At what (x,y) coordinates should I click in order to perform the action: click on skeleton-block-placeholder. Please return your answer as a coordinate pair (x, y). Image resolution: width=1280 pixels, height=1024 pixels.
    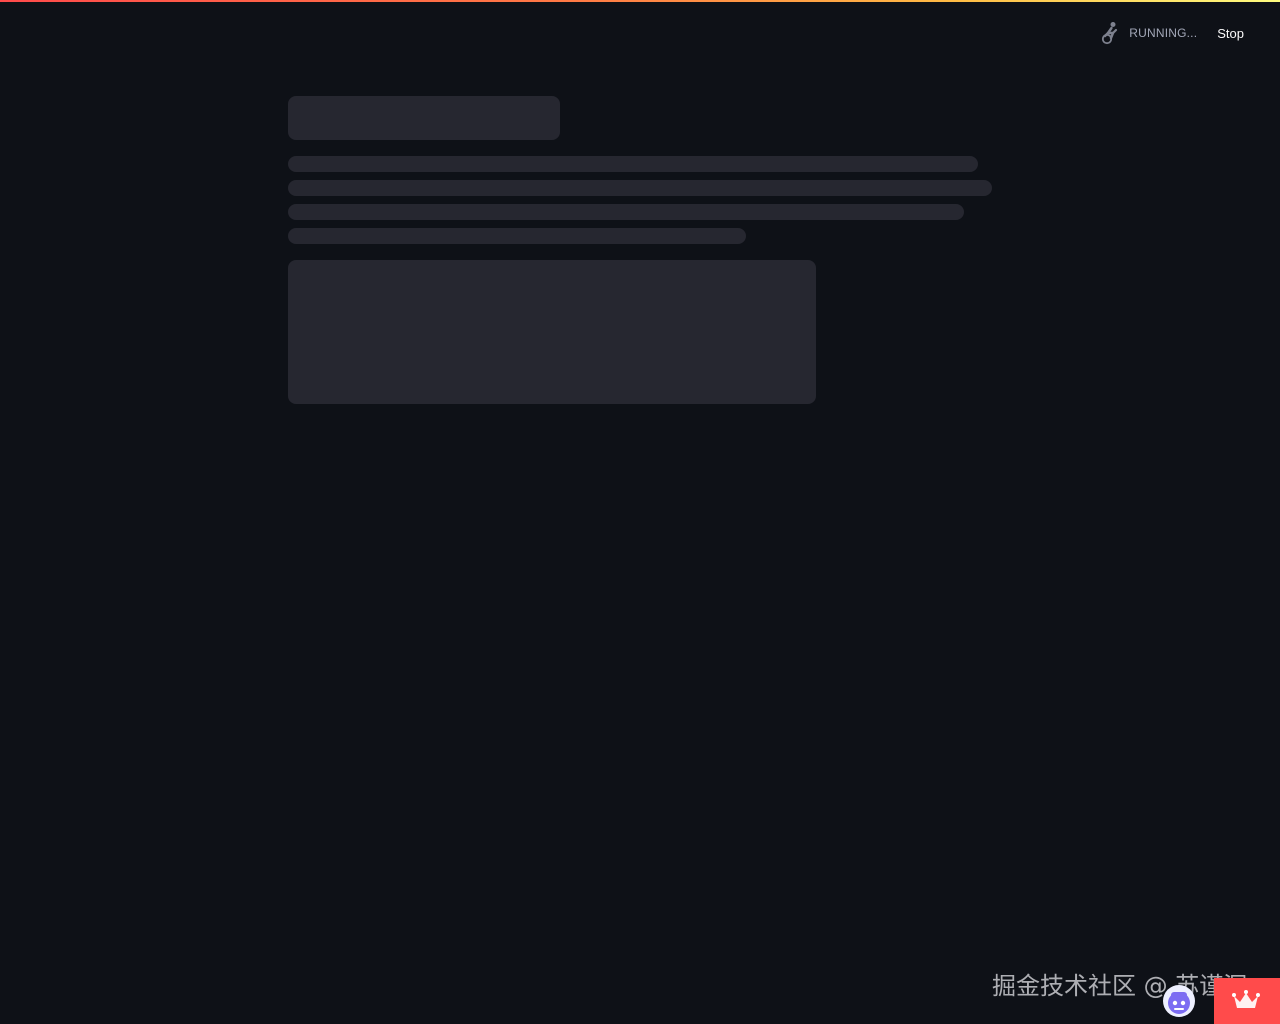
    Looking at the image, I should click on (552, 332).